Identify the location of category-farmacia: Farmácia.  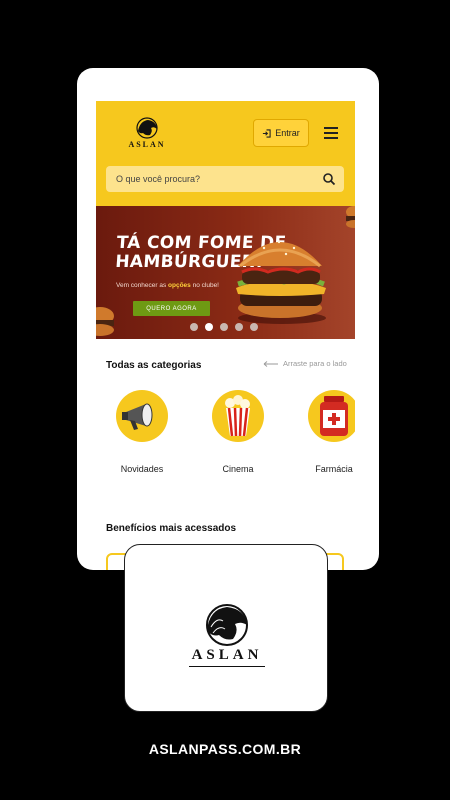
(329, 432).